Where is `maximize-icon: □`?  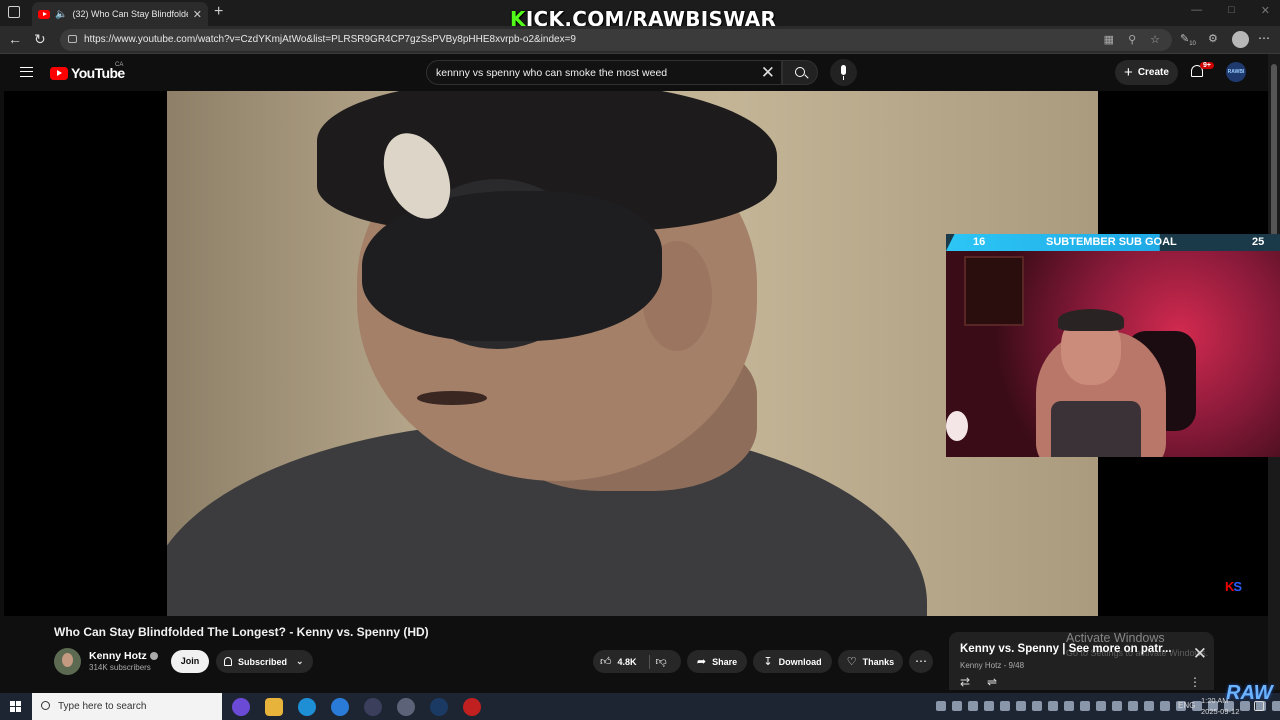 maximize-icon: □ is located at coordinates (1231, 10).